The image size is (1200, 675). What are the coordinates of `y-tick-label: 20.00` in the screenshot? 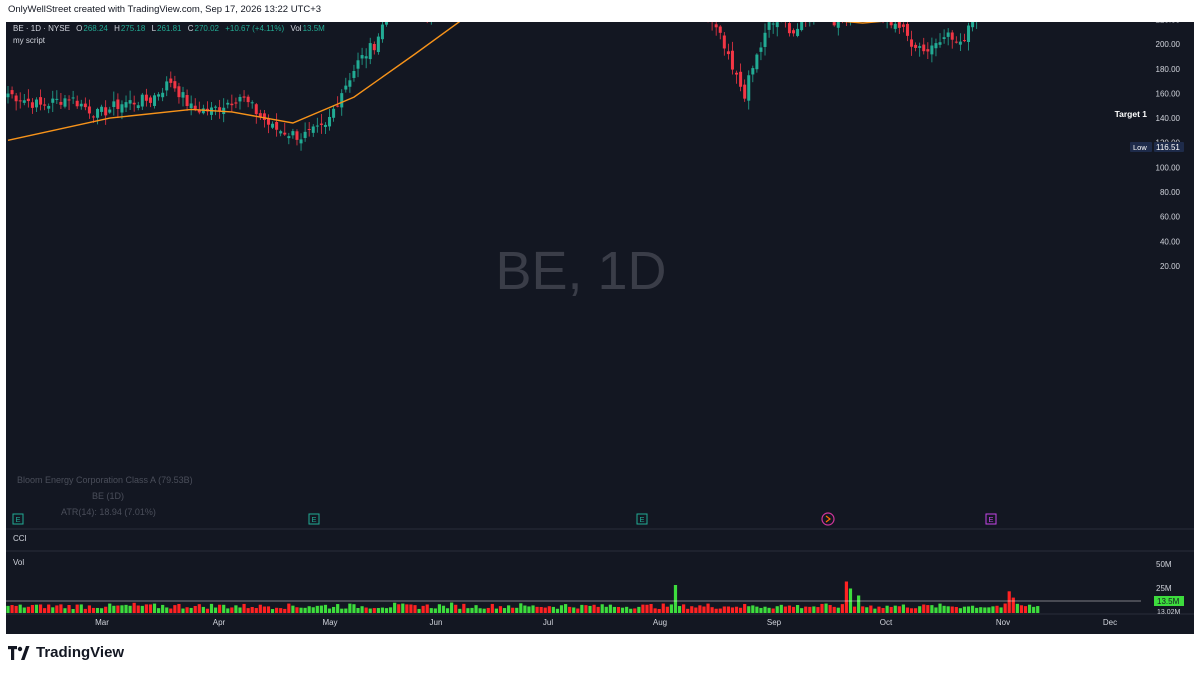 It's located at (1170, 266).